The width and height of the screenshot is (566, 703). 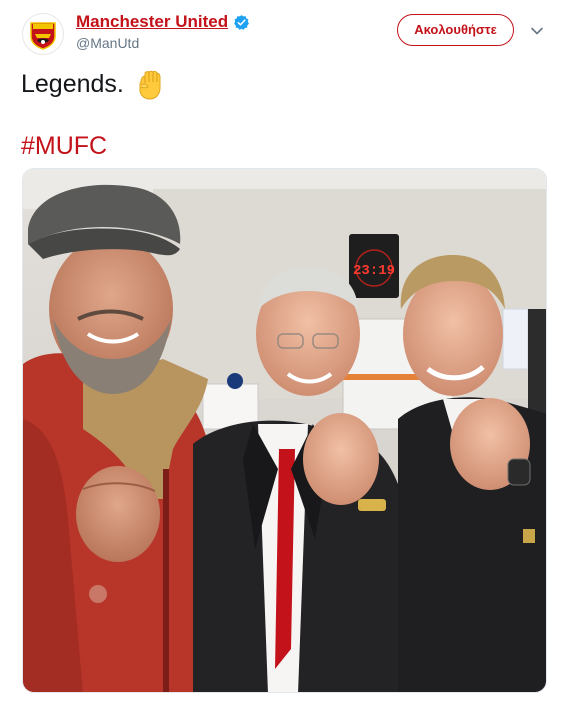 I want to click on chevron-down-icon, so click(x=537, y=31).